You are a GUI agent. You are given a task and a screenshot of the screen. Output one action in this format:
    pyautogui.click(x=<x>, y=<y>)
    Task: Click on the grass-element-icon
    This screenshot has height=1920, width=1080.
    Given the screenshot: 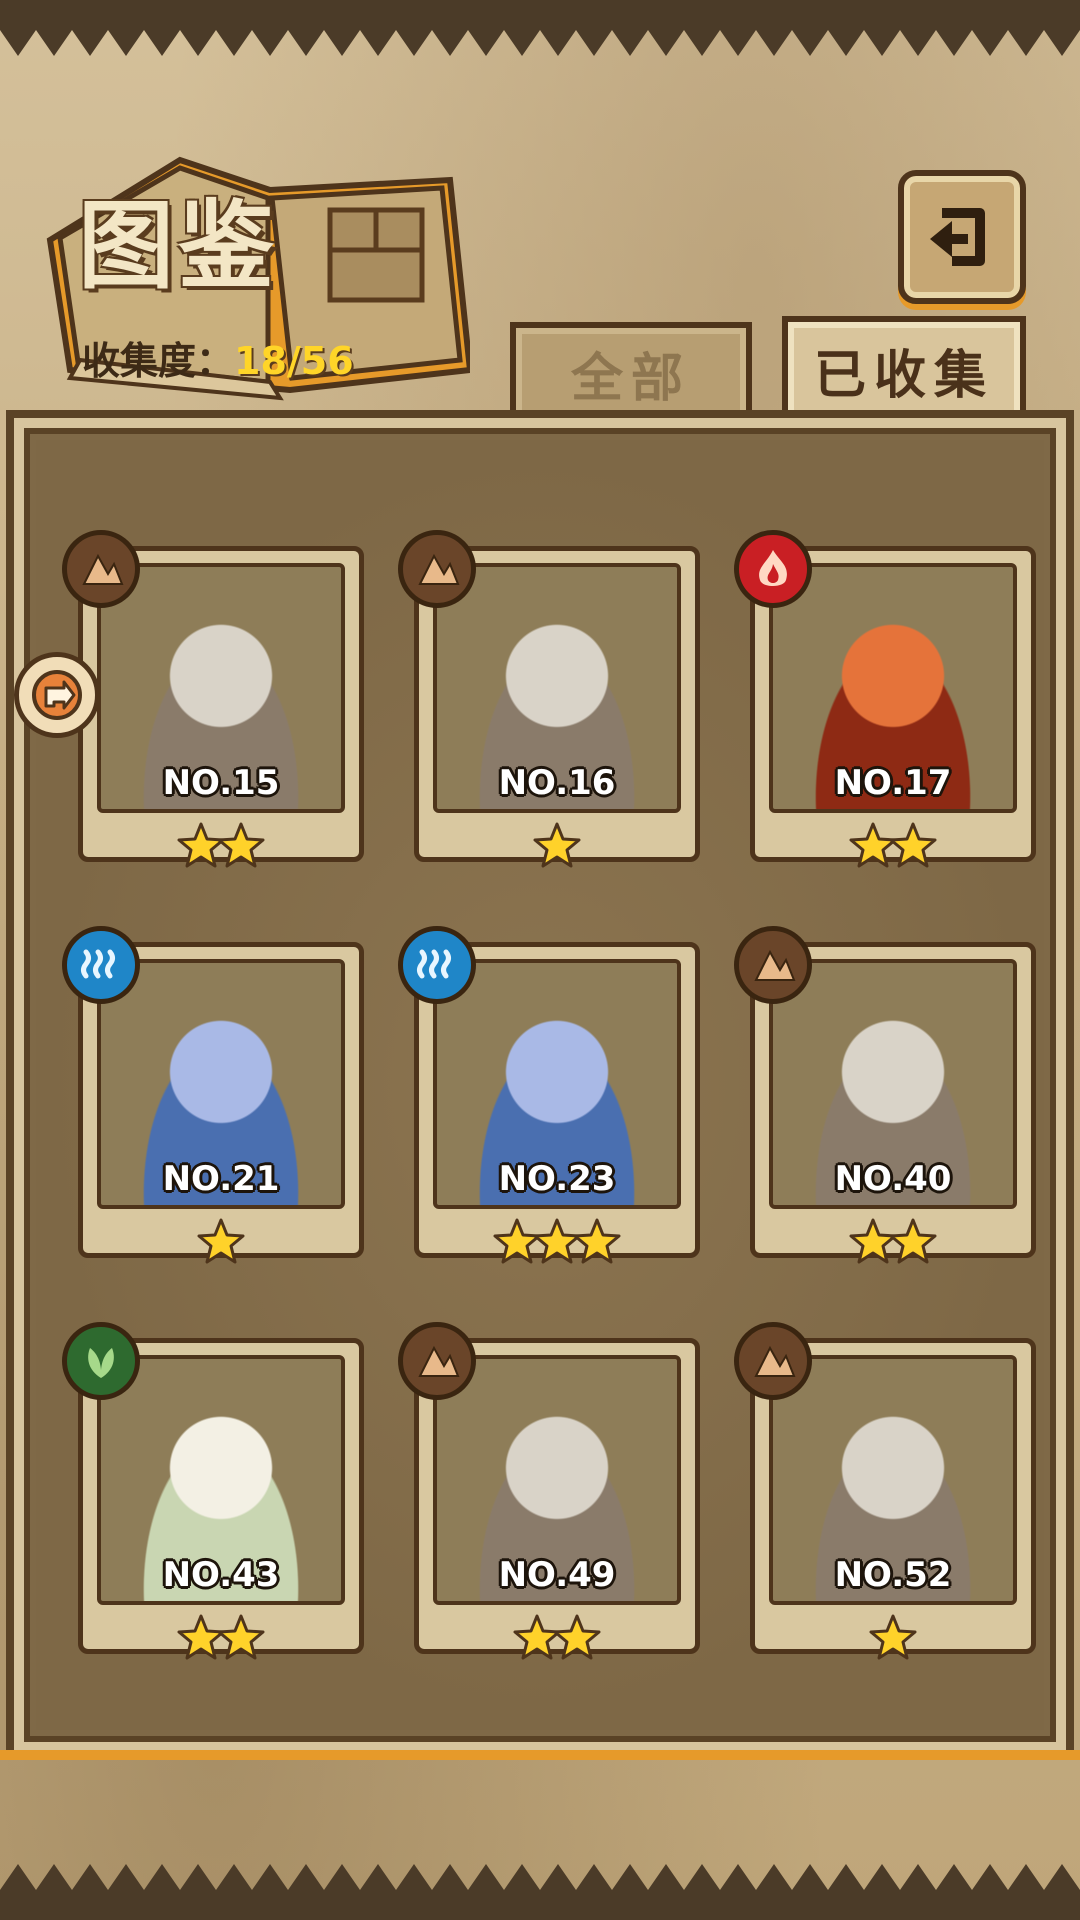 What is the action you would take?
    pyautogui.click(x=101, y=1361)
    